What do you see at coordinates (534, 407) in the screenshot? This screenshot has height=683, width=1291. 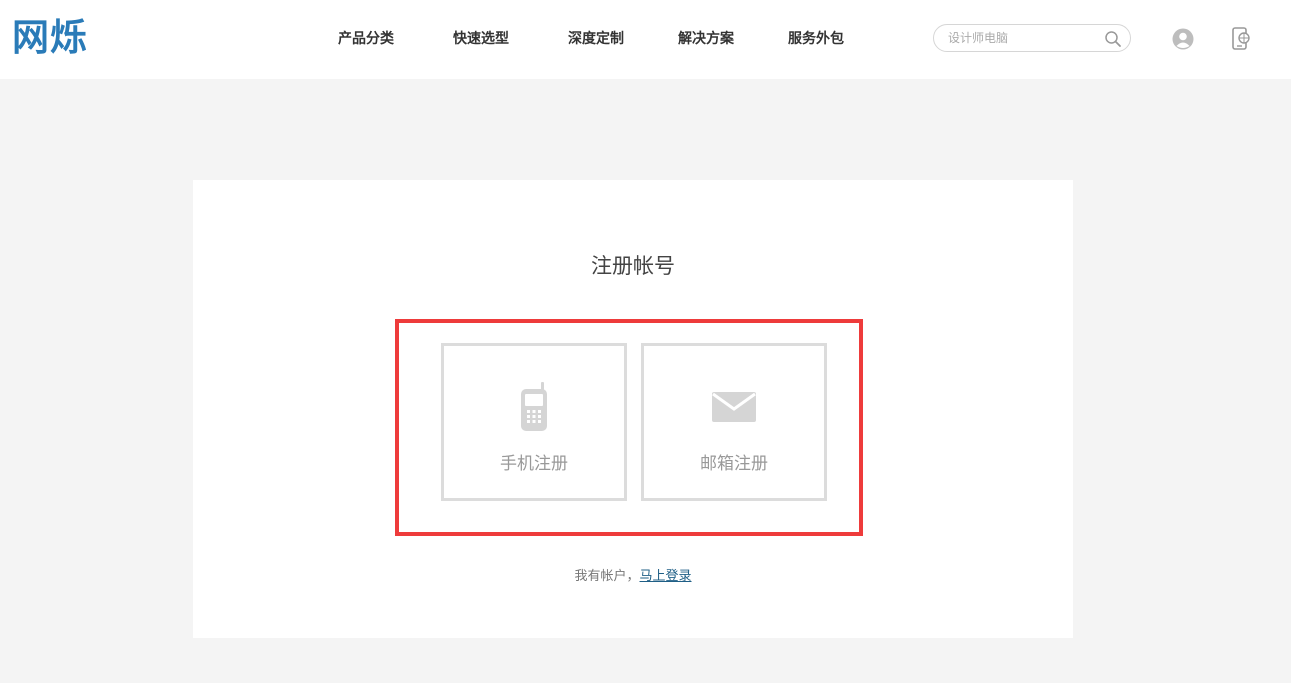 I see `mobile-phone-icon` at bounding box center [534, 407].